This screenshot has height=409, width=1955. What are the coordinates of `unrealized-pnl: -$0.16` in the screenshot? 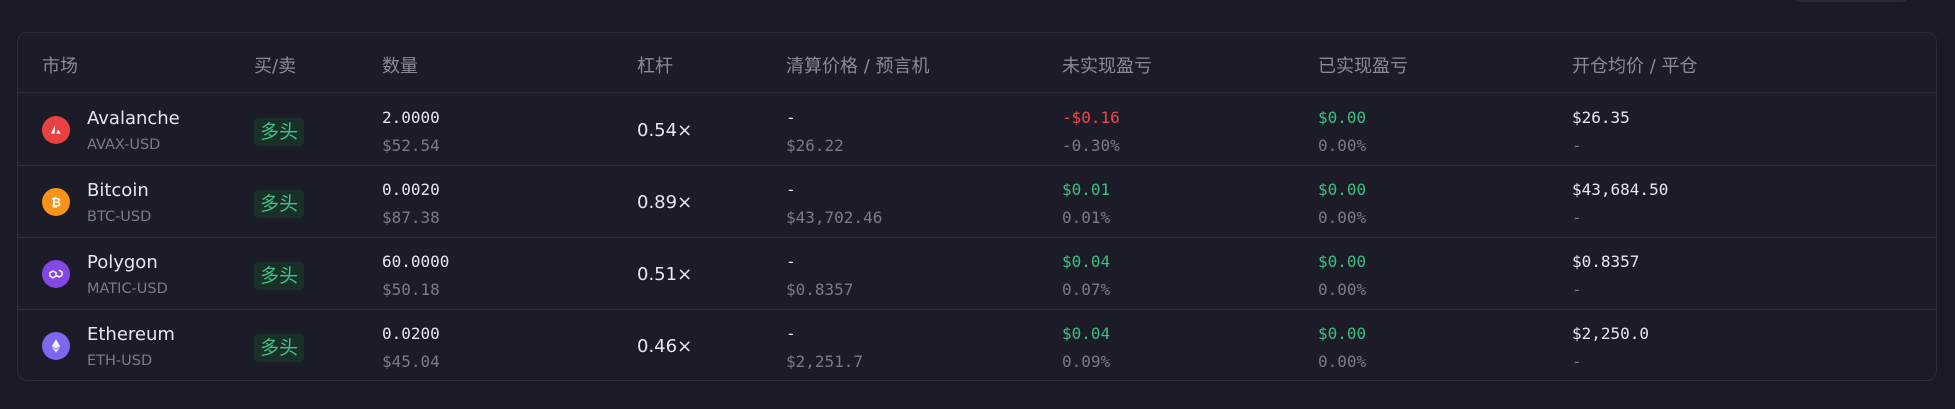 It's located at (1091, 117).